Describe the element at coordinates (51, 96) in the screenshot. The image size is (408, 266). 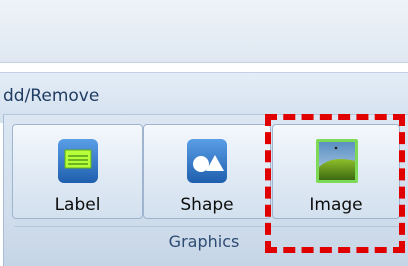
I see `add-remove-group-label: dd/Remove` at that location.